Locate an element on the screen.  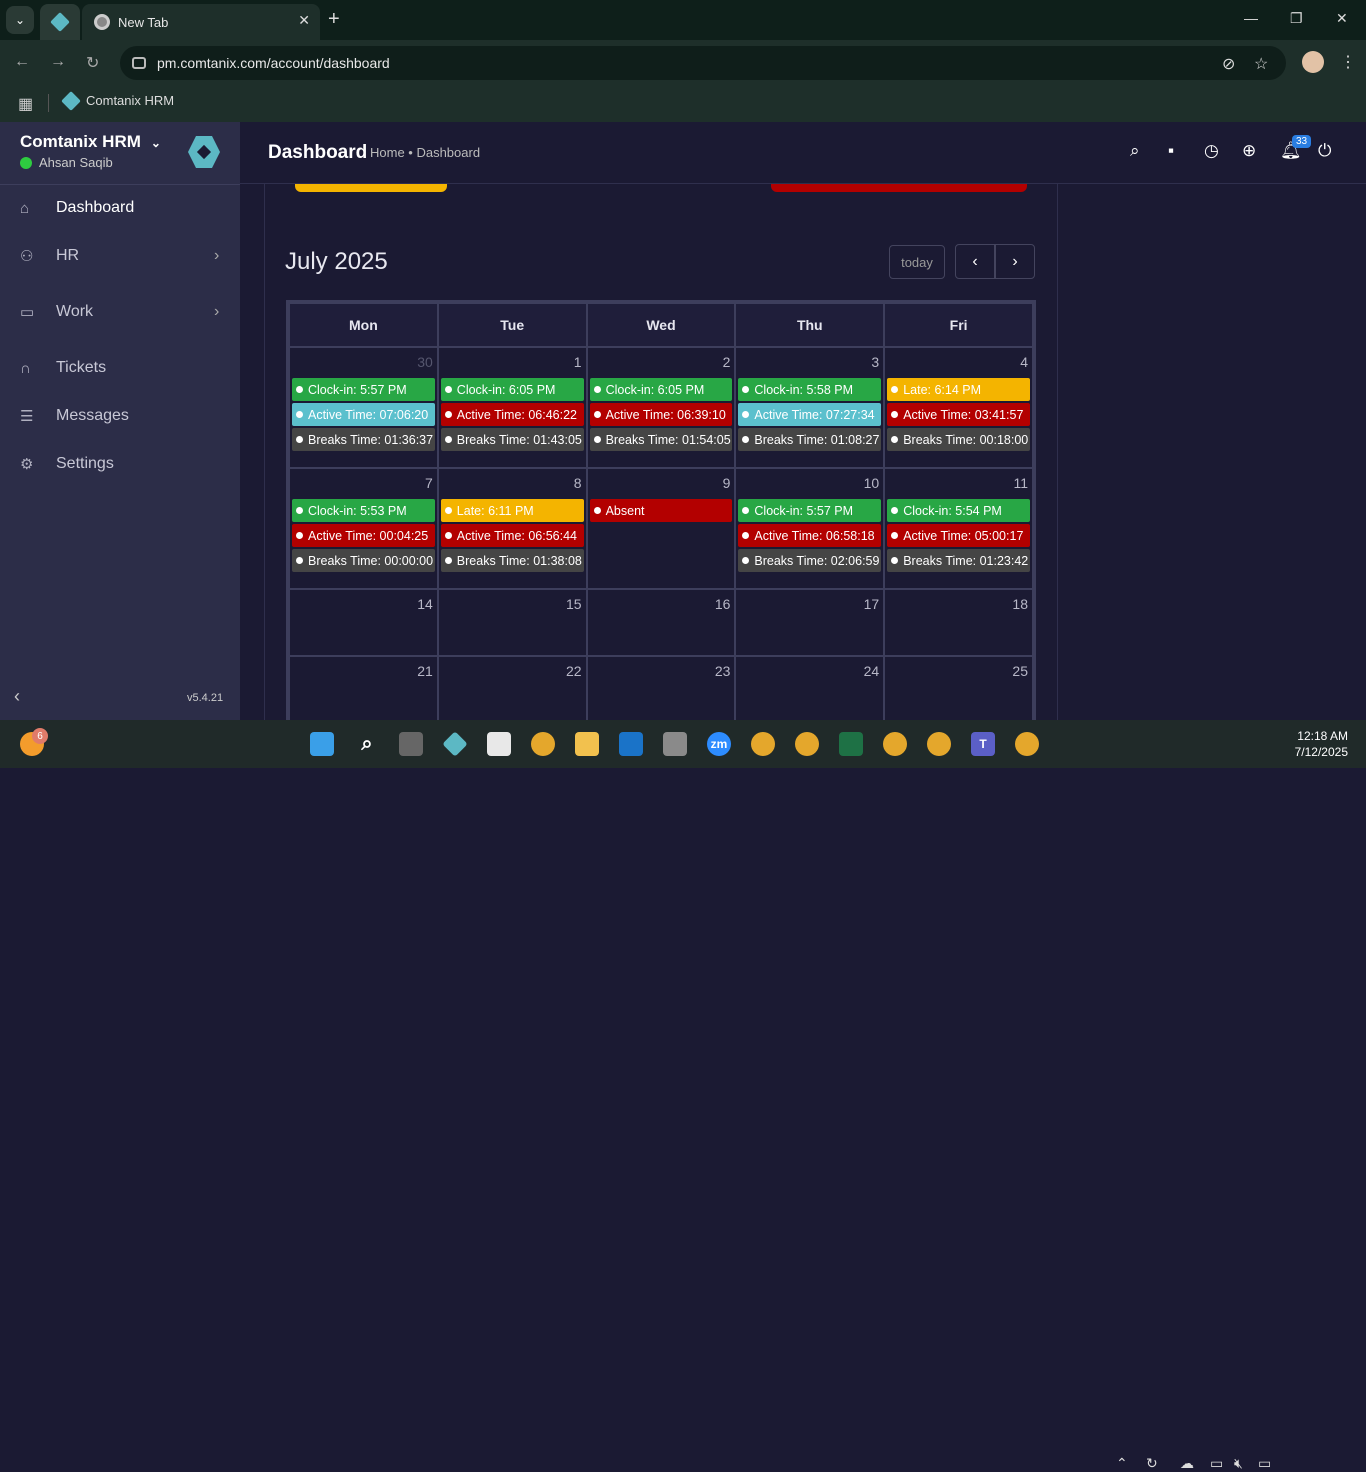
close-icon: ✕ is located at coordinates (304, 20).